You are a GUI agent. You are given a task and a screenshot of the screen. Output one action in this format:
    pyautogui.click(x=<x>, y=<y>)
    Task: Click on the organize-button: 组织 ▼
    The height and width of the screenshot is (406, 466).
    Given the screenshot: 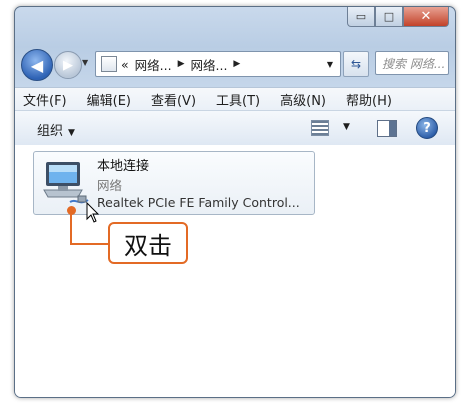 What is the action you would take?
    pyautogui.click(x=56, y=129)
    